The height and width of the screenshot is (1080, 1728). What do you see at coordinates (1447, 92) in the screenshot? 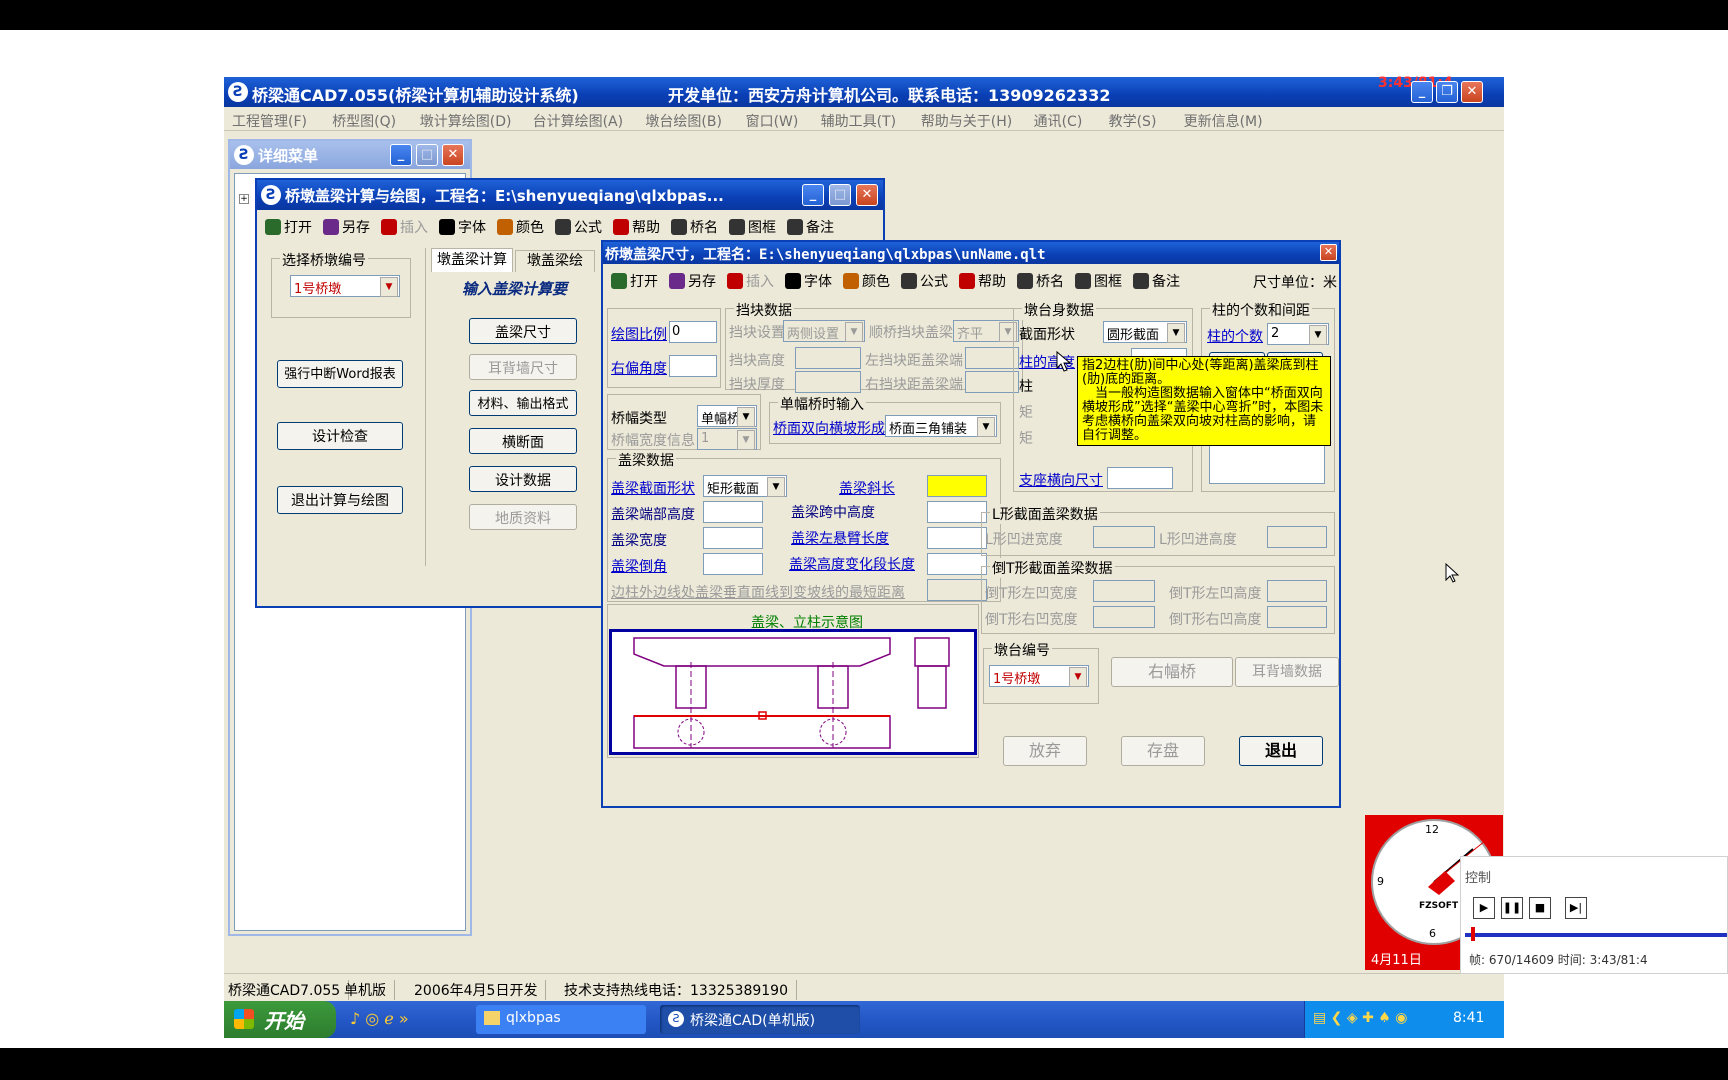
I see `maximize-button: ❐` at bounding box center [1447, 92].